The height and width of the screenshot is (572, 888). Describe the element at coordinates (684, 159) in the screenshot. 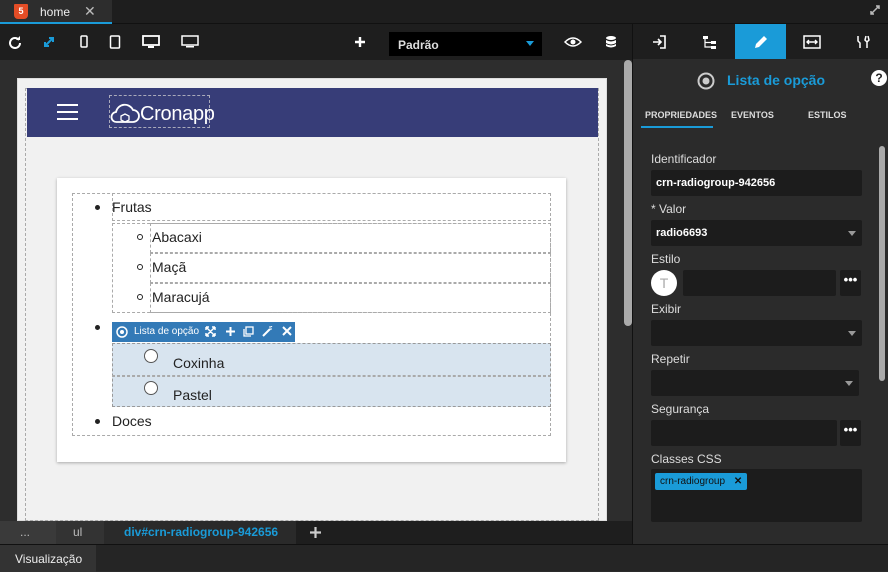

I see `identificador-label: Identificador` at that location.